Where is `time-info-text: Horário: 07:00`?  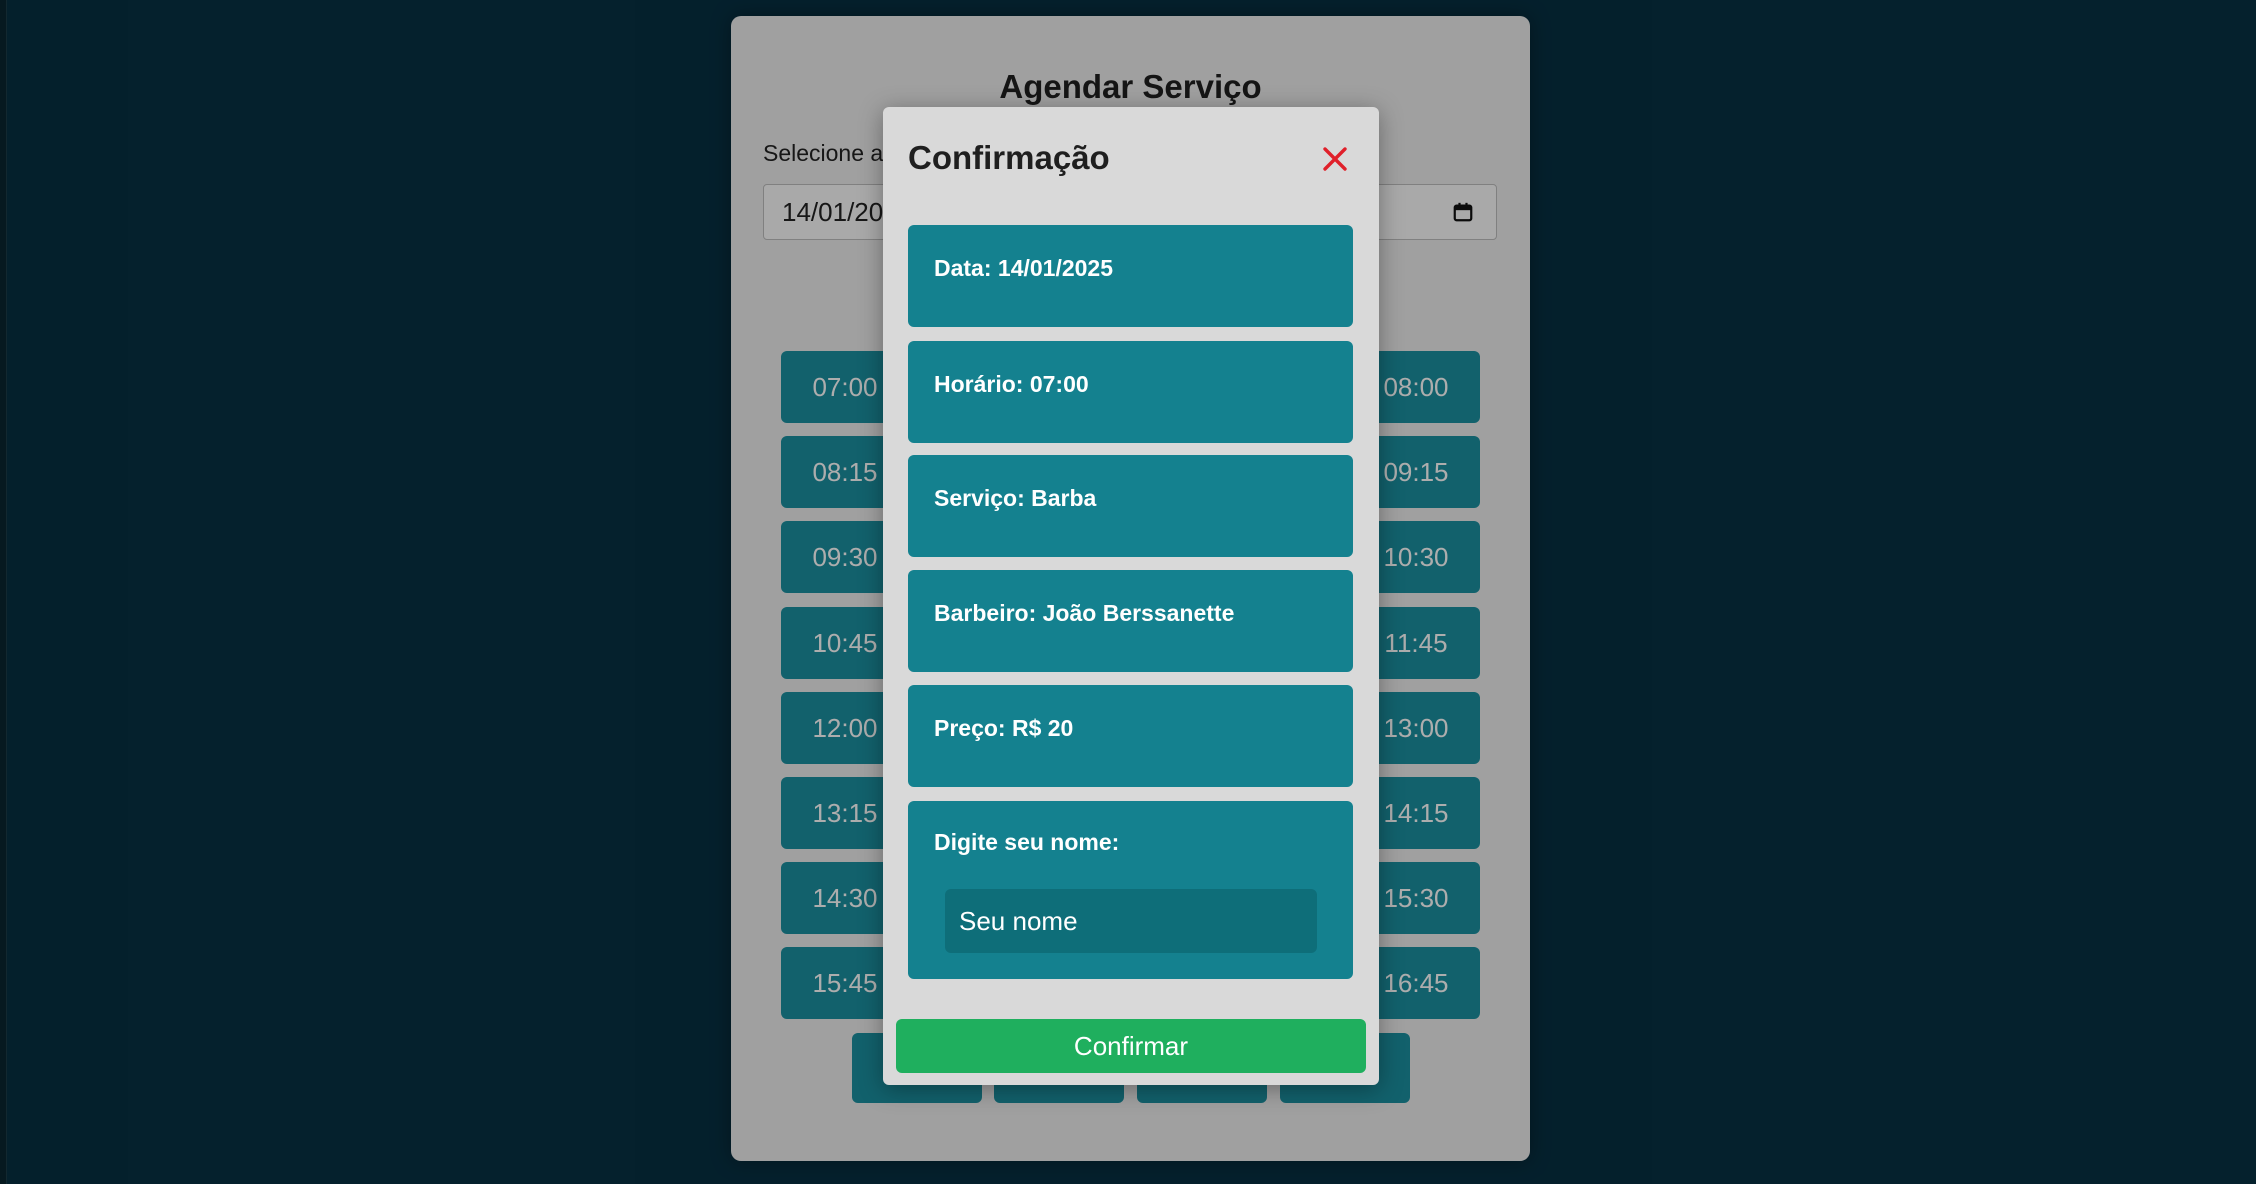 time-info-text: Horário: 07:00 is located at coordinates (1011, 384).